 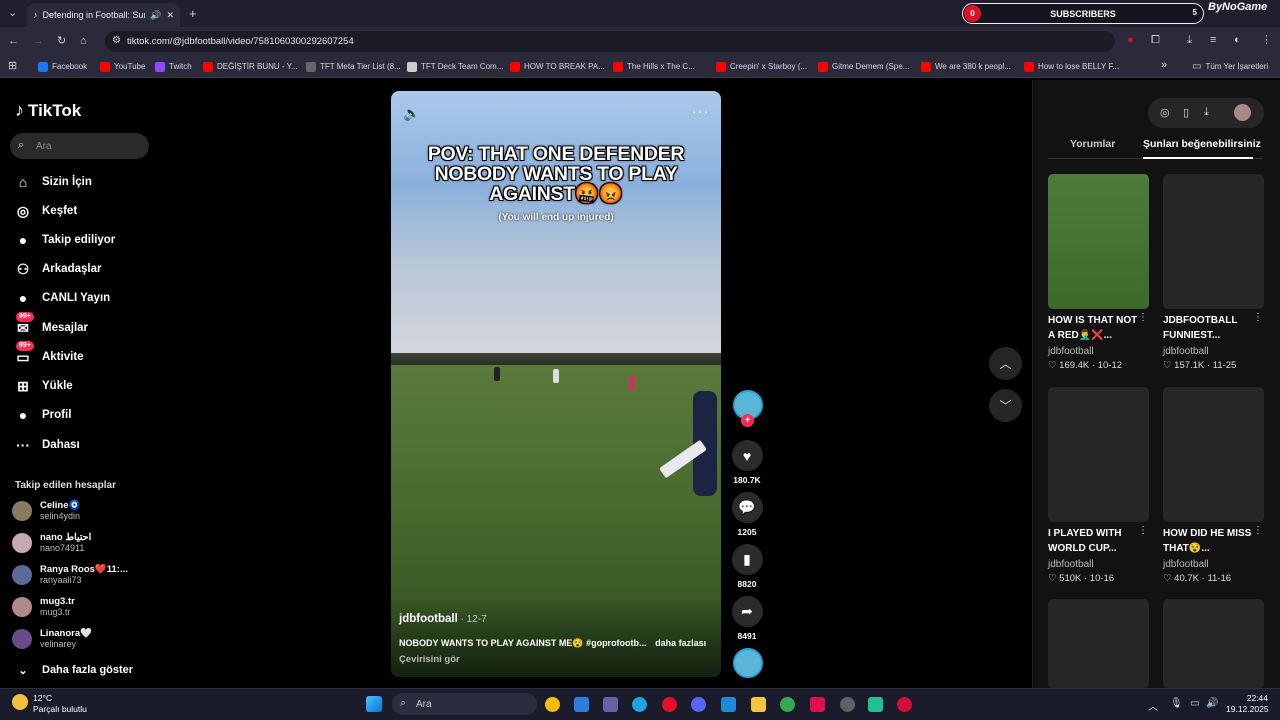 What do you see at coordinates (51, 325) in the screenshot?
I see `sidebar-item: ✉ 99+ Mesajlar` at bounding box center [51, 325].